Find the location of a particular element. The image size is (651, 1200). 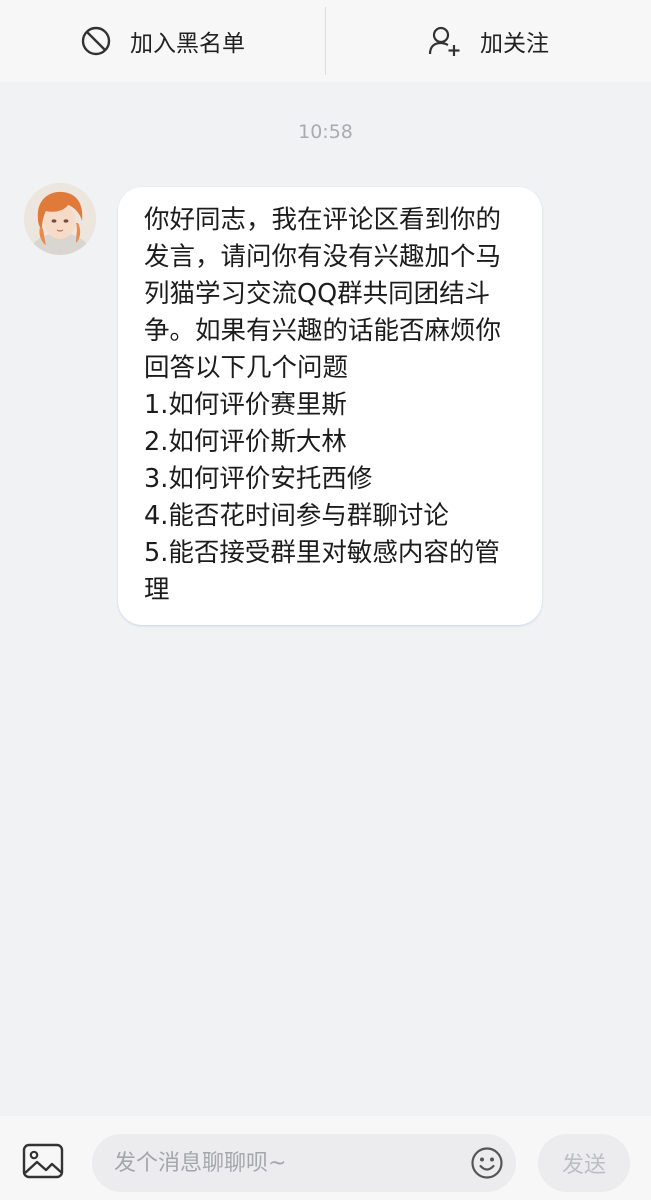

message-input-container is located at coordinates (304, 1163).